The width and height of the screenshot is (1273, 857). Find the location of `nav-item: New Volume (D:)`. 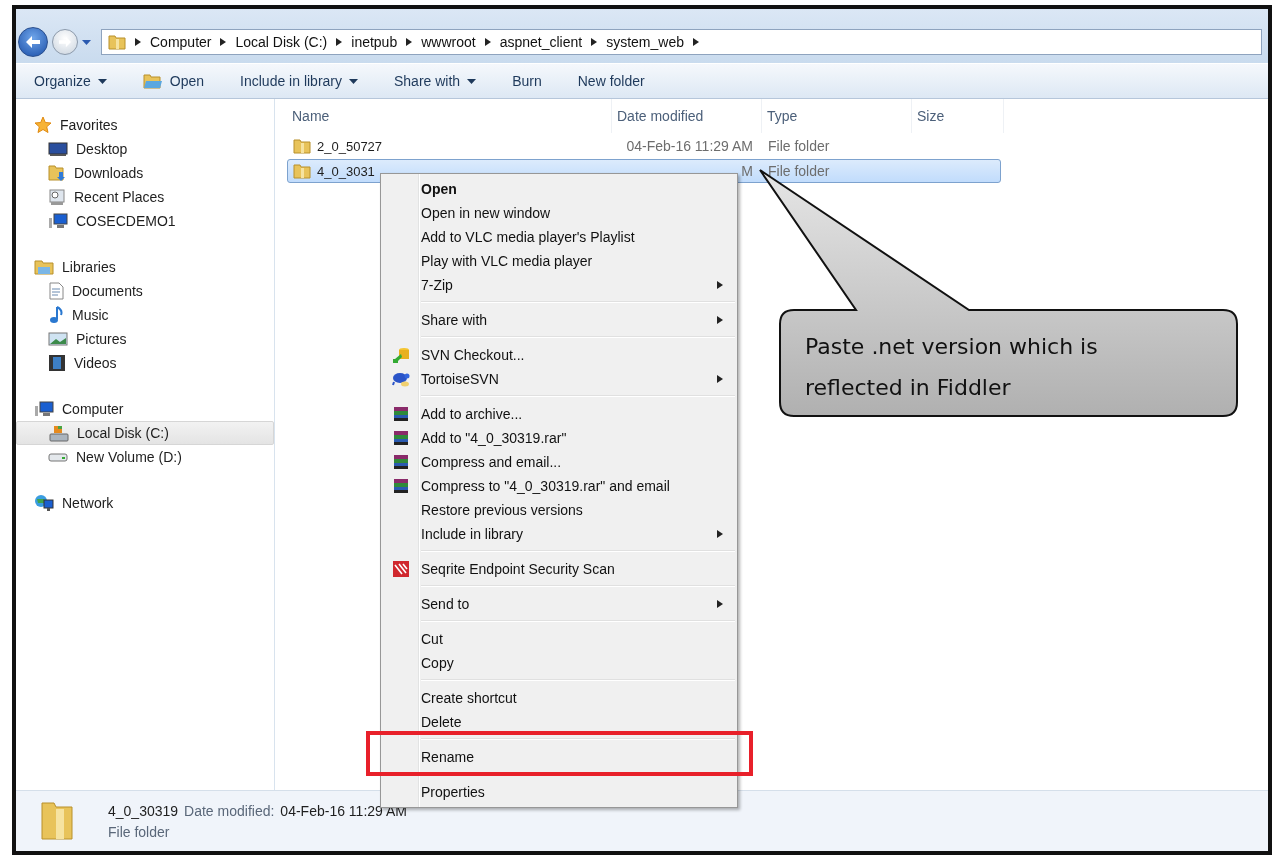

nav-item: New Volume (D:) is located at coordinates (145, 457).